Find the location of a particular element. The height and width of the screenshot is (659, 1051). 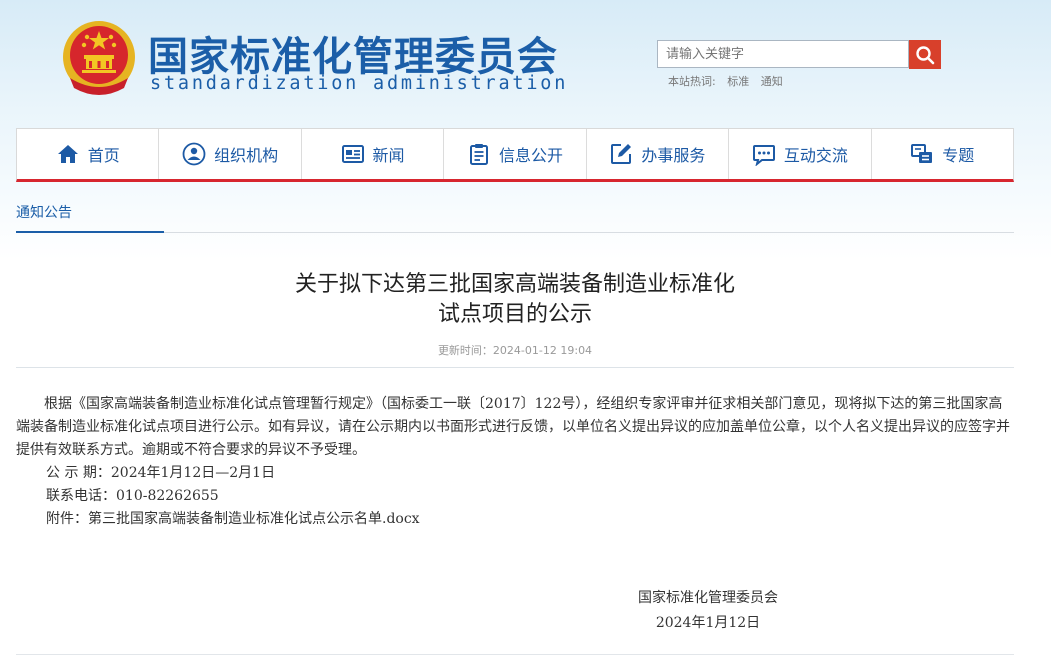

article-title: 关于拟下达第三批国家高端装备制造业标准化 试点项目的公示 is located at coordinates (515, 300).